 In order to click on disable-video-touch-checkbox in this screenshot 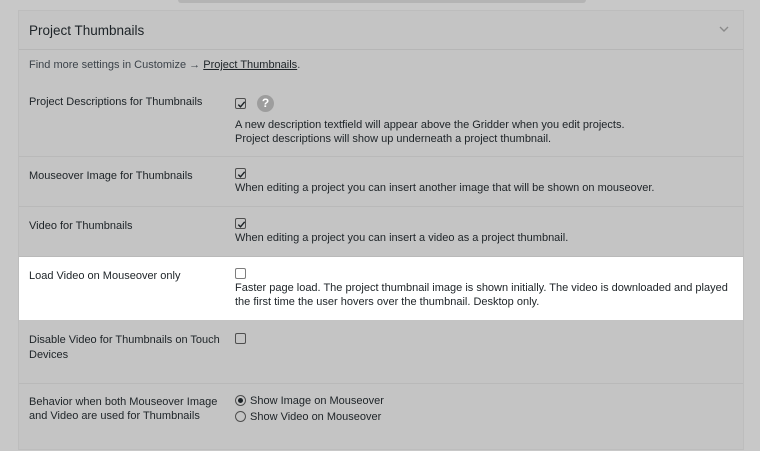, I will do `click(240, 338)`.